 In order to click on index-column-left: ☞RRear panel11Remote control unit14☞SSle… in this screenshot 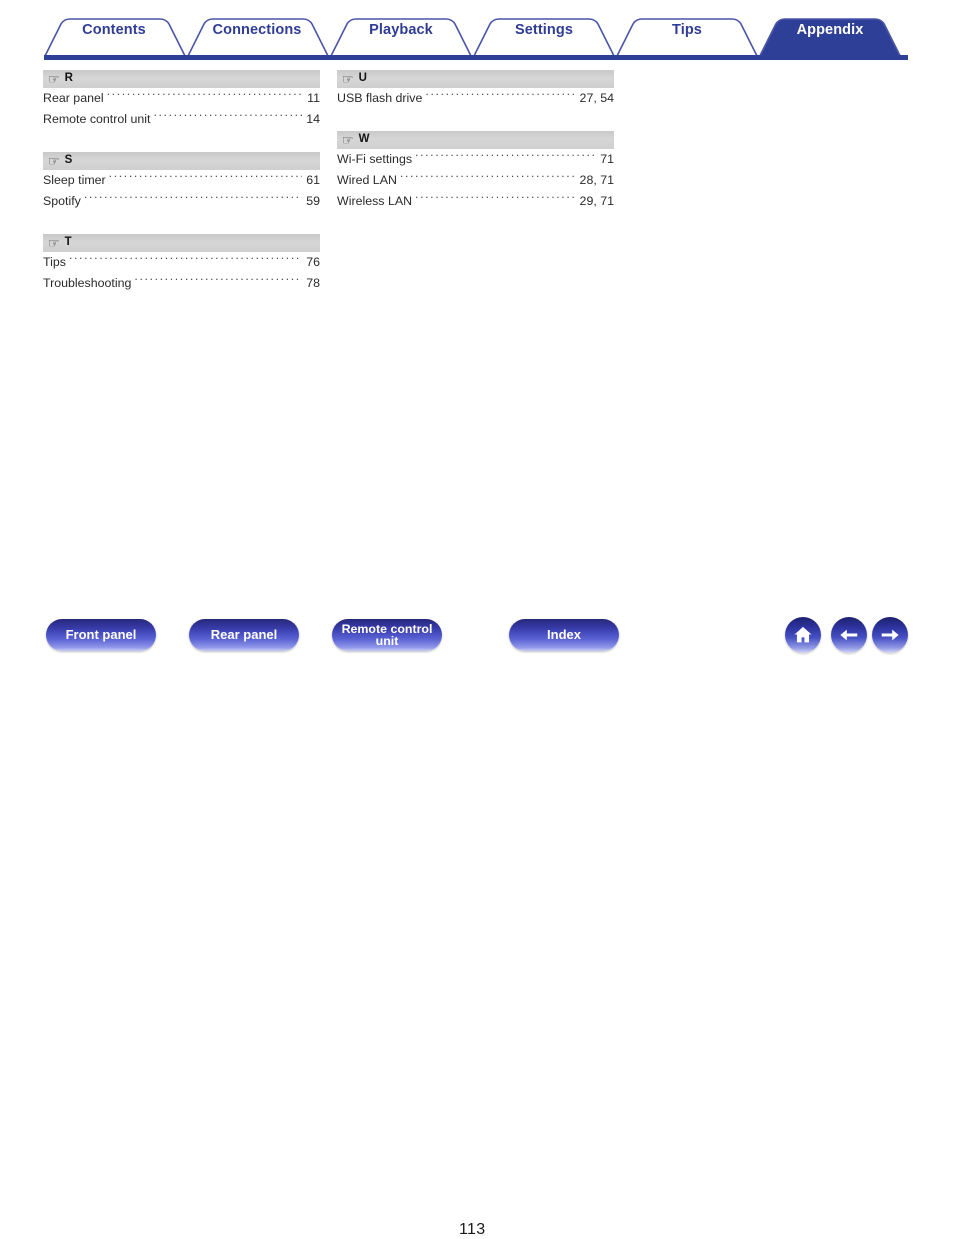, I will do `click(181, 193)`.